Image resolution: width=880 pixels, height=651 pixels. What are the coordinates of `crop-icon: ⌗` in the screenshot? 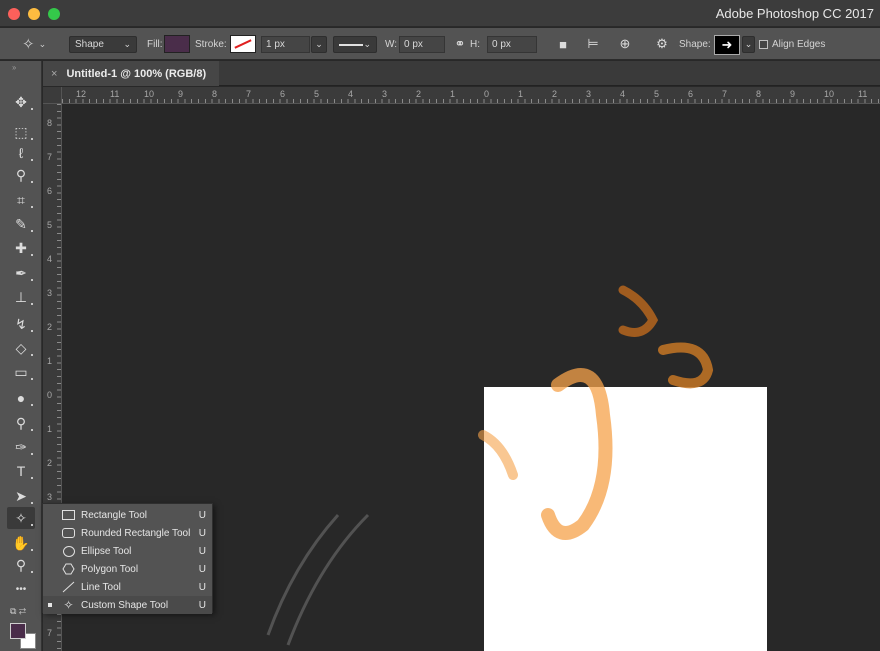 It's located at (21, 199).